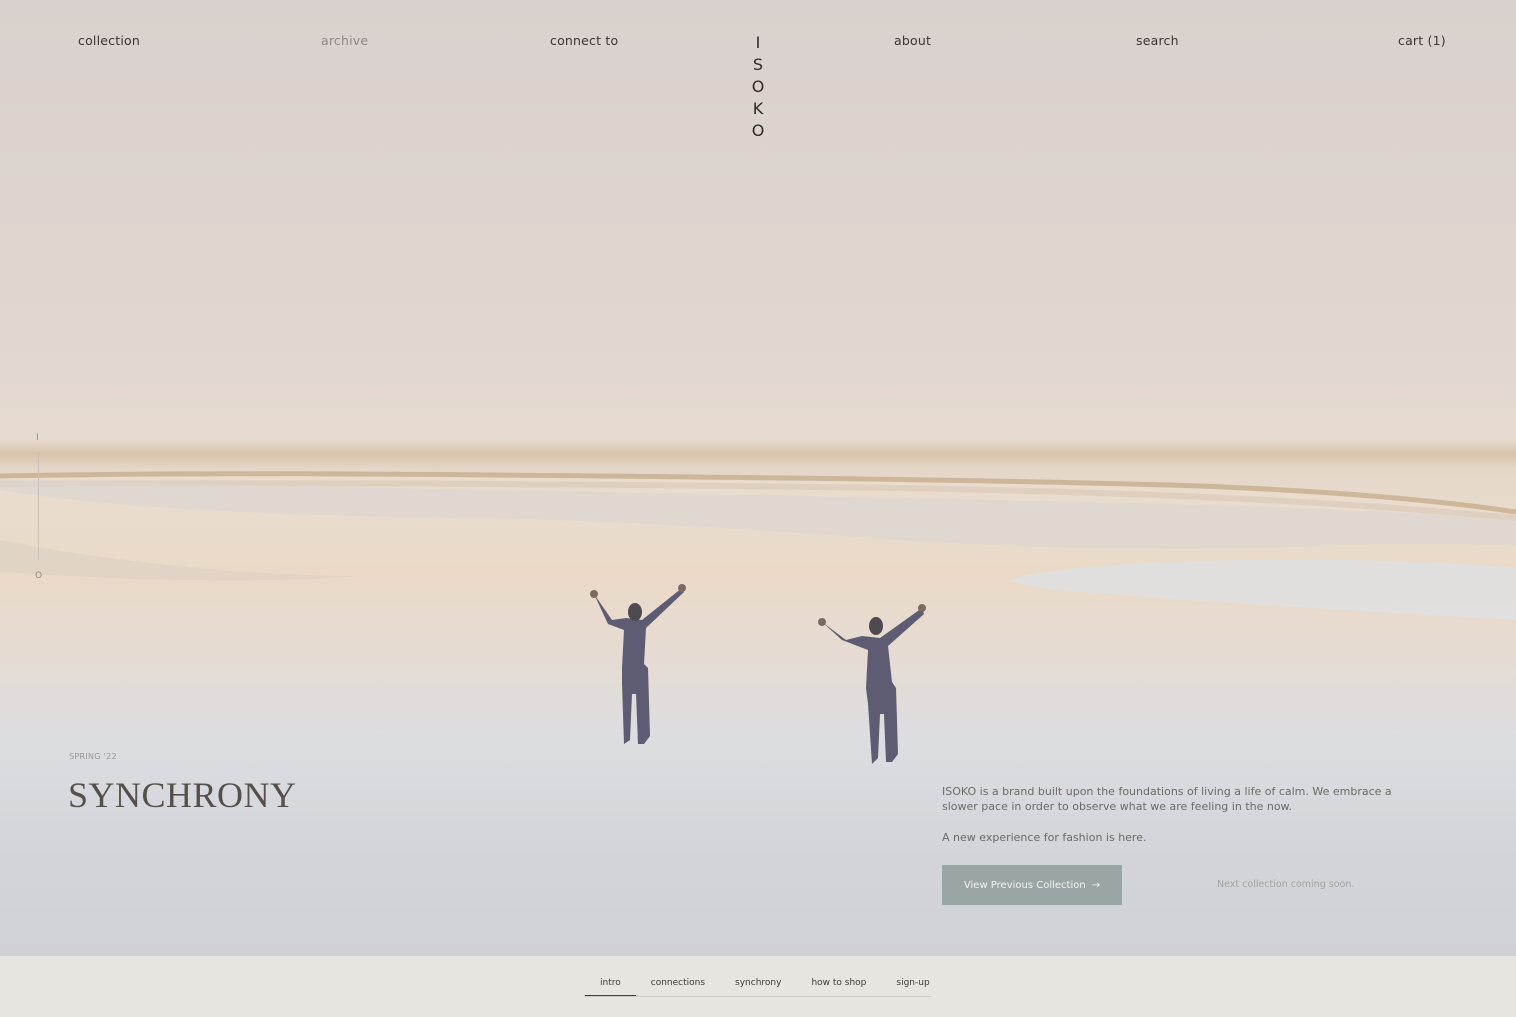  Describe the element at coordinates (38, 506) in the screenshot. I see `slide-indicator-line` at that location.